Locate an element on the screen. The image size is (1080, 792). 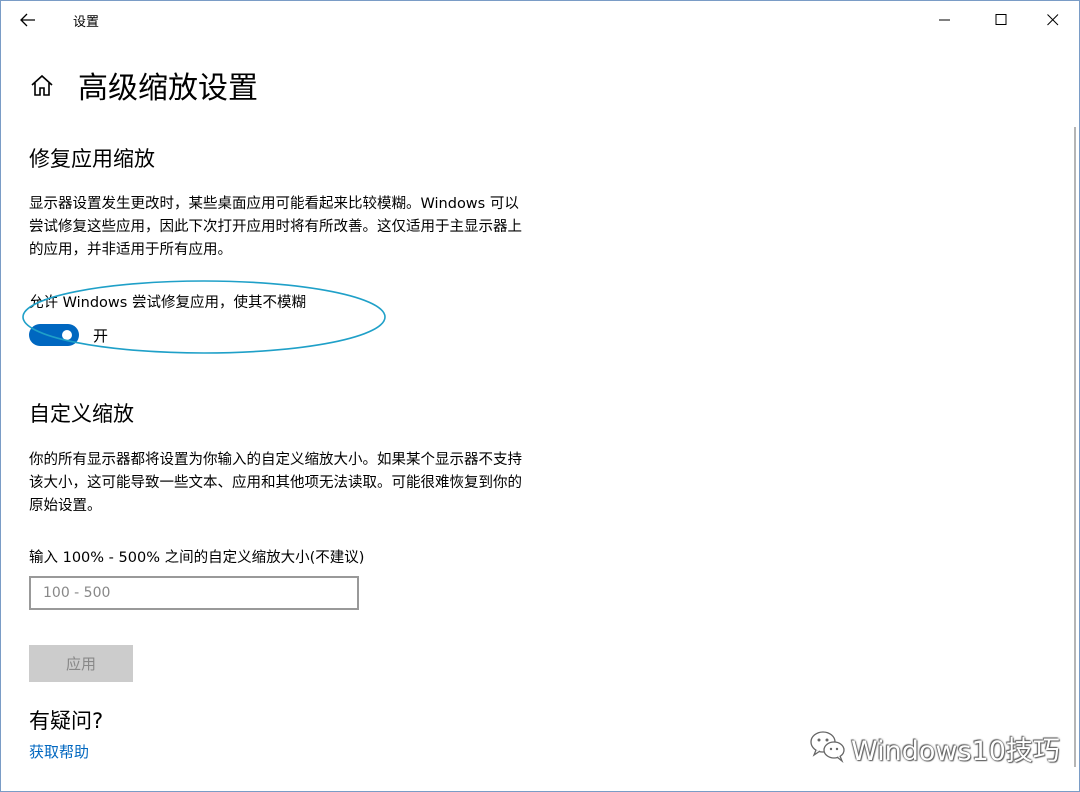
close-button is located at coordinates (1053, 20).